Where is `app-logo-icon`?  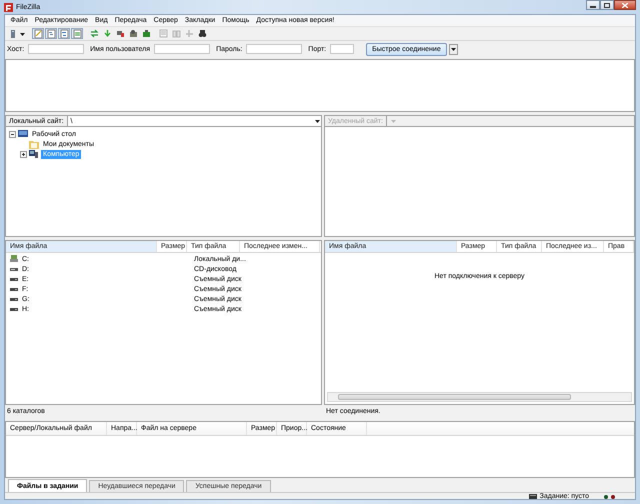 app-logo-icon is located at coordinates (8, 7).